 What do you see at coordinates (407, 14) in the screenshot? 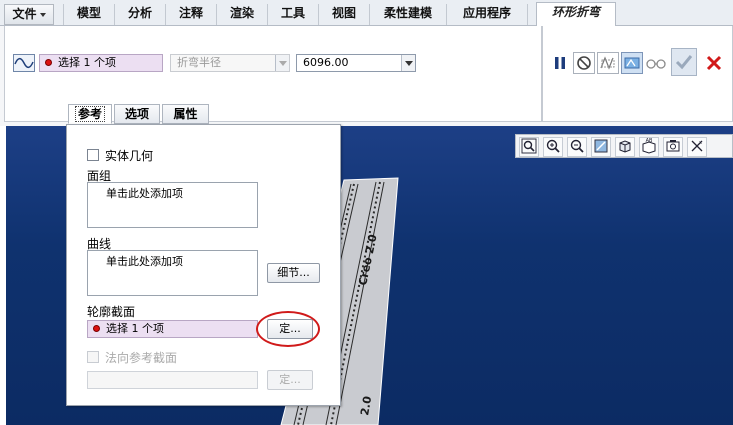
I see `tab-flexible-modeling: 柔性建模` at bounding box center [407, 14].